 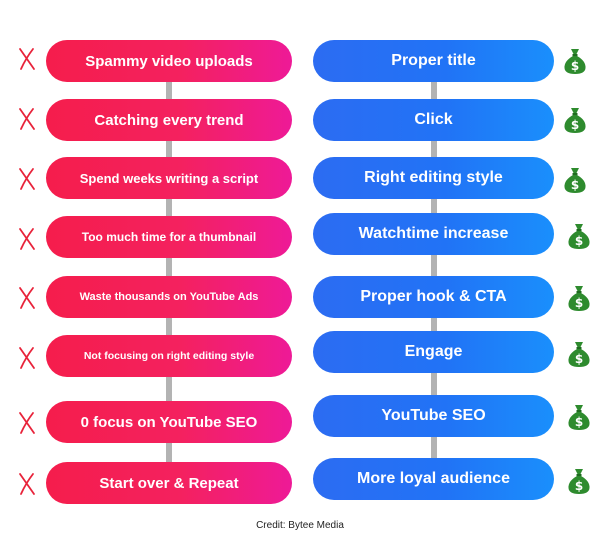 I want to click on left-step-6: Not focusing on right editing style, so click(x=169, y=356).